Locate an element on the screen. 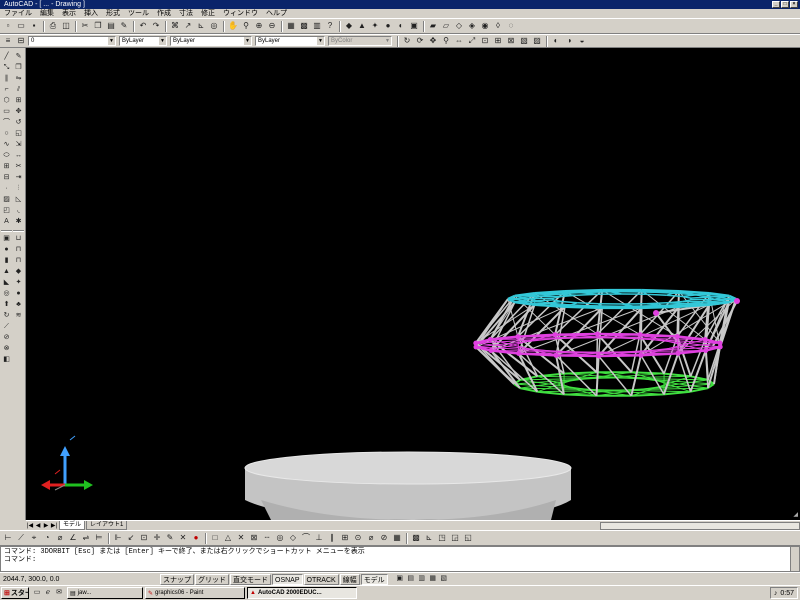 This screenshot has width=800, height=600. box-icon: ▣ is located at coordinates (6, 239).